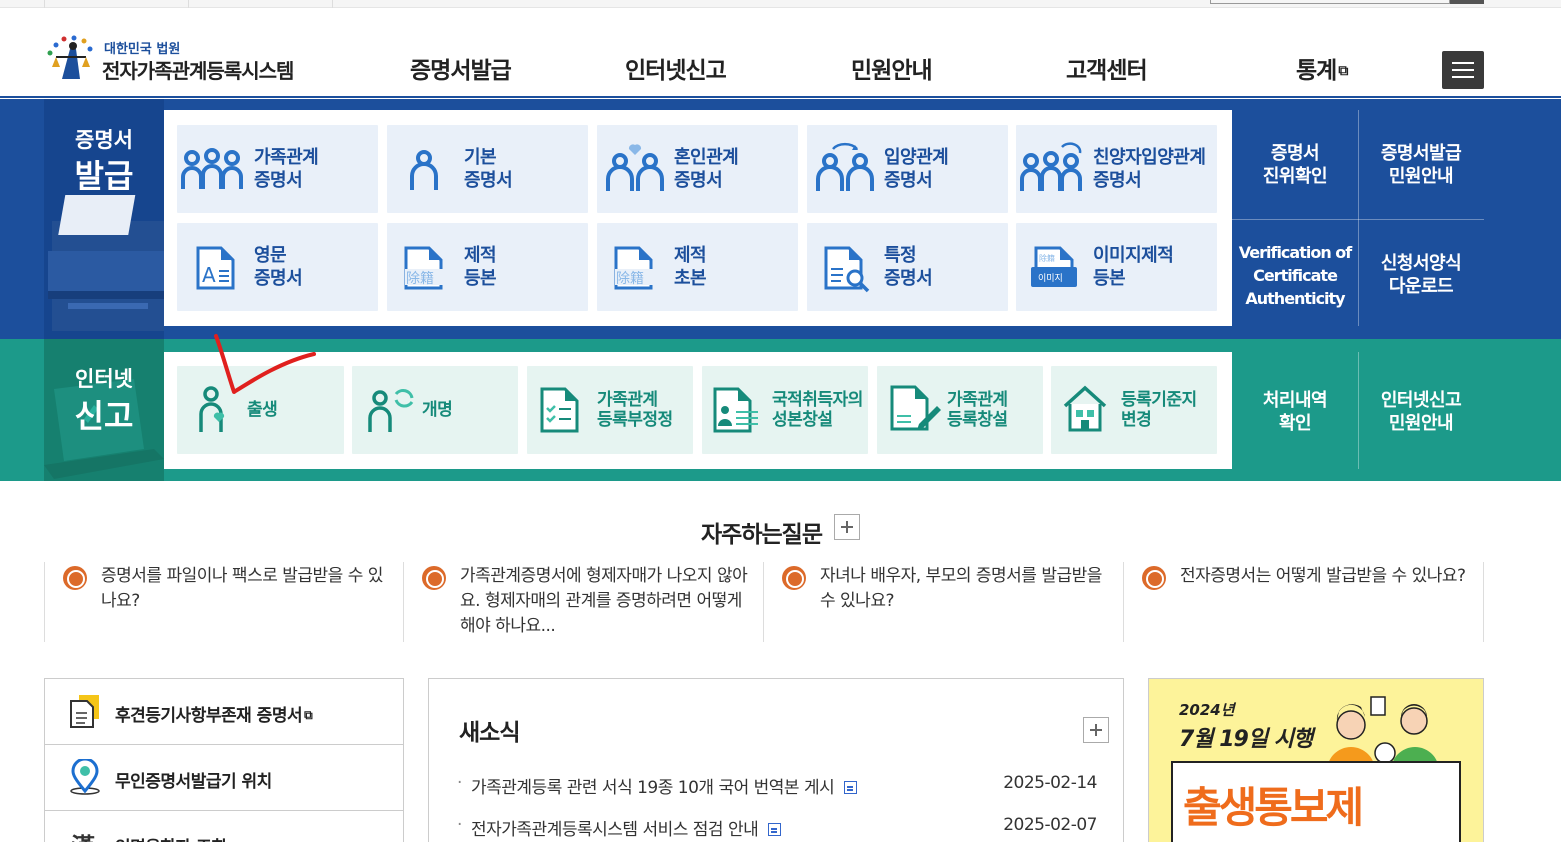 The width and height of the screenshot is (1561, 842). What do you see at coordinates (1133, 255) in the screenshot?
I see `cert-label-1: 이미지제적` at bounding box center [1133, 255].